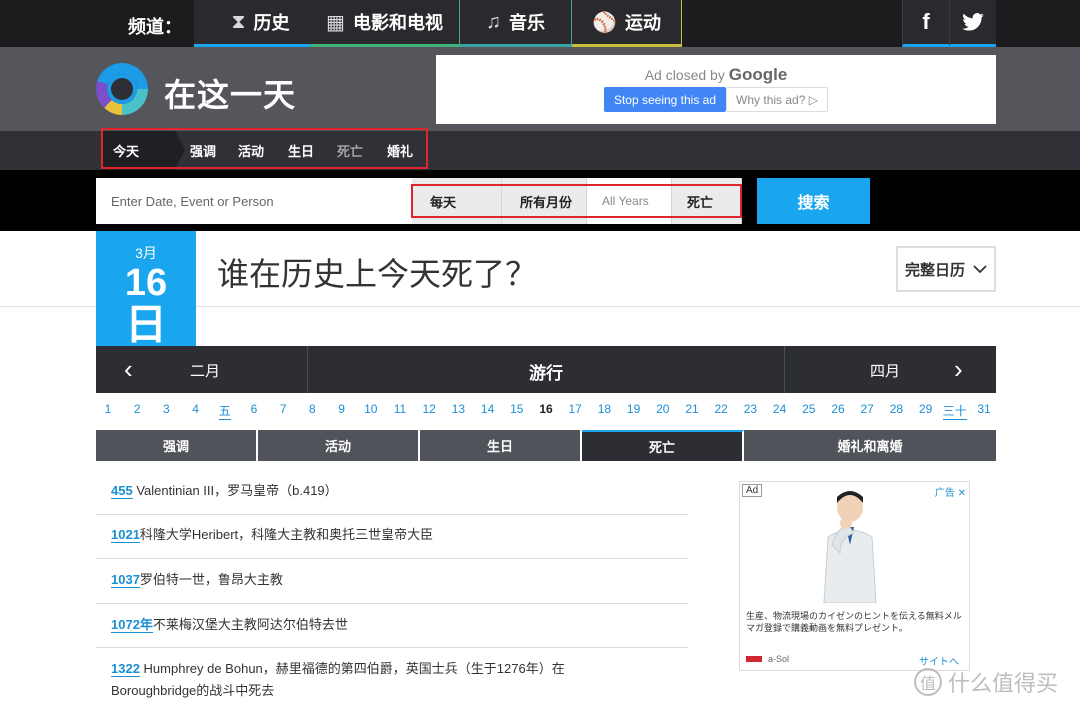 This screenshot has width=1080, height=708. What do you see at coordinates (254, 409) in the screenshot?
I see `day-link: 6` at bounding box center [254, 409].